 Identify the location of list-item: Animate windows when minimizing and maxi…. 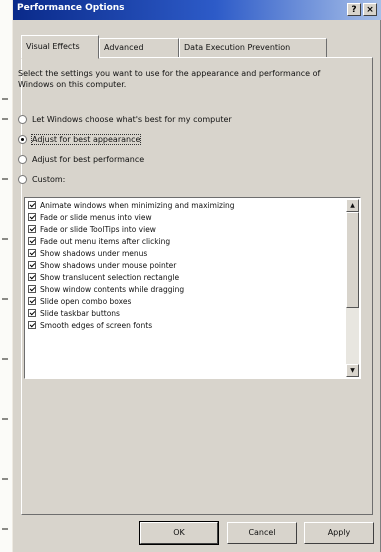
(183, 206).